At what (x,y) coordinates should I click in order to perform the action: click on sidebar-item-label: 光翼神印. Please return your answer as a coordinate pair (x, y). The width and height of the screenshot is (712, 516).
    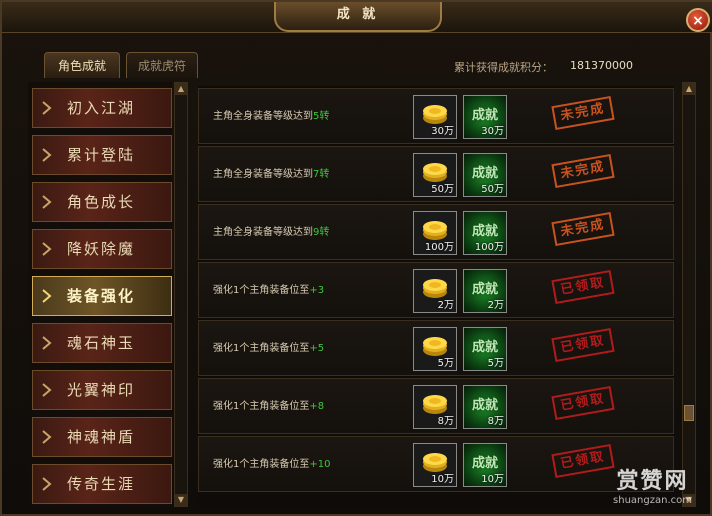
    Looking at the image, I should click on (101, 390).